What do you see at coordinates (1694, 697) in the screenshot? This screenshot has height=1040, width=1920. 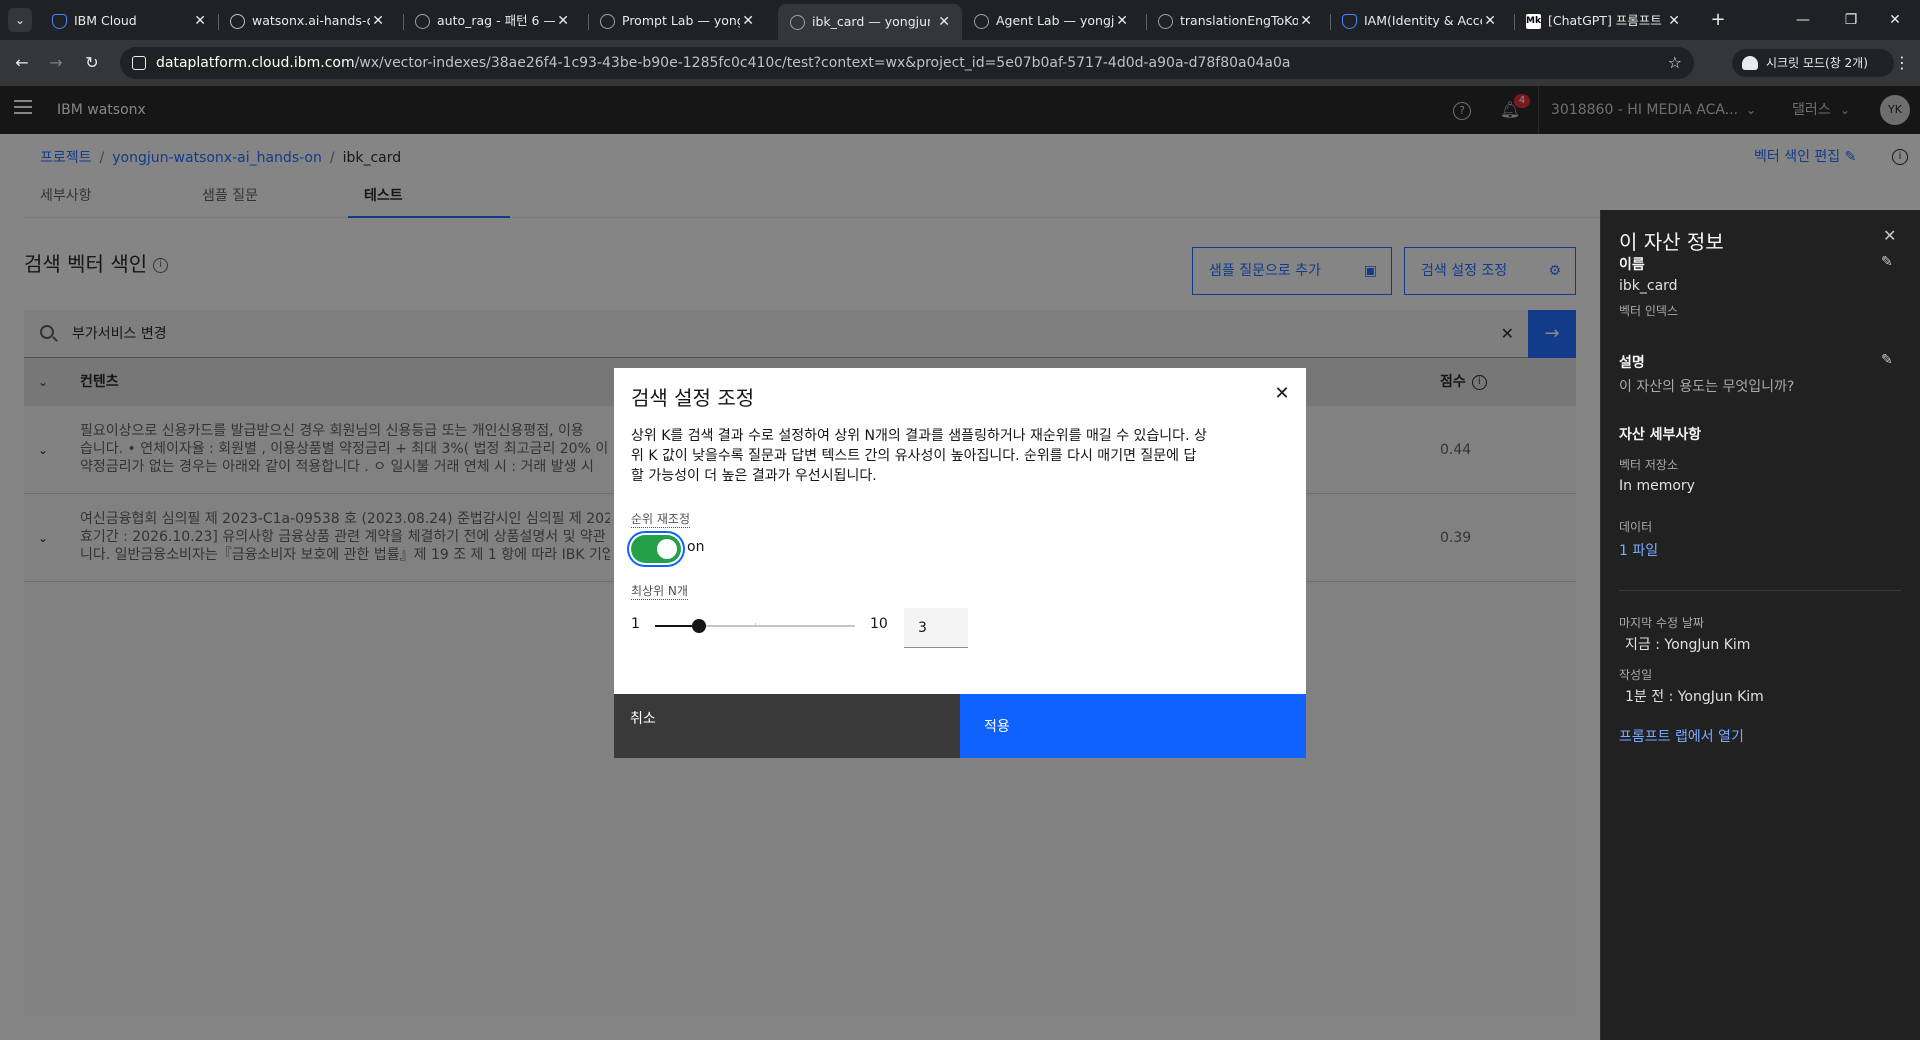 I see `created-value: 1분 전 : YongJun Kim` at bounding box center [1694, 697].